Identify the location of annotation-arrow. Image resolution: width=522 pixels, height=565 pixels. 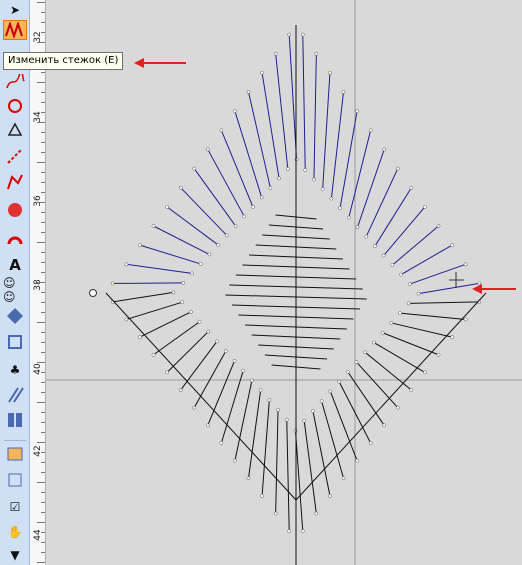
(494, 289).